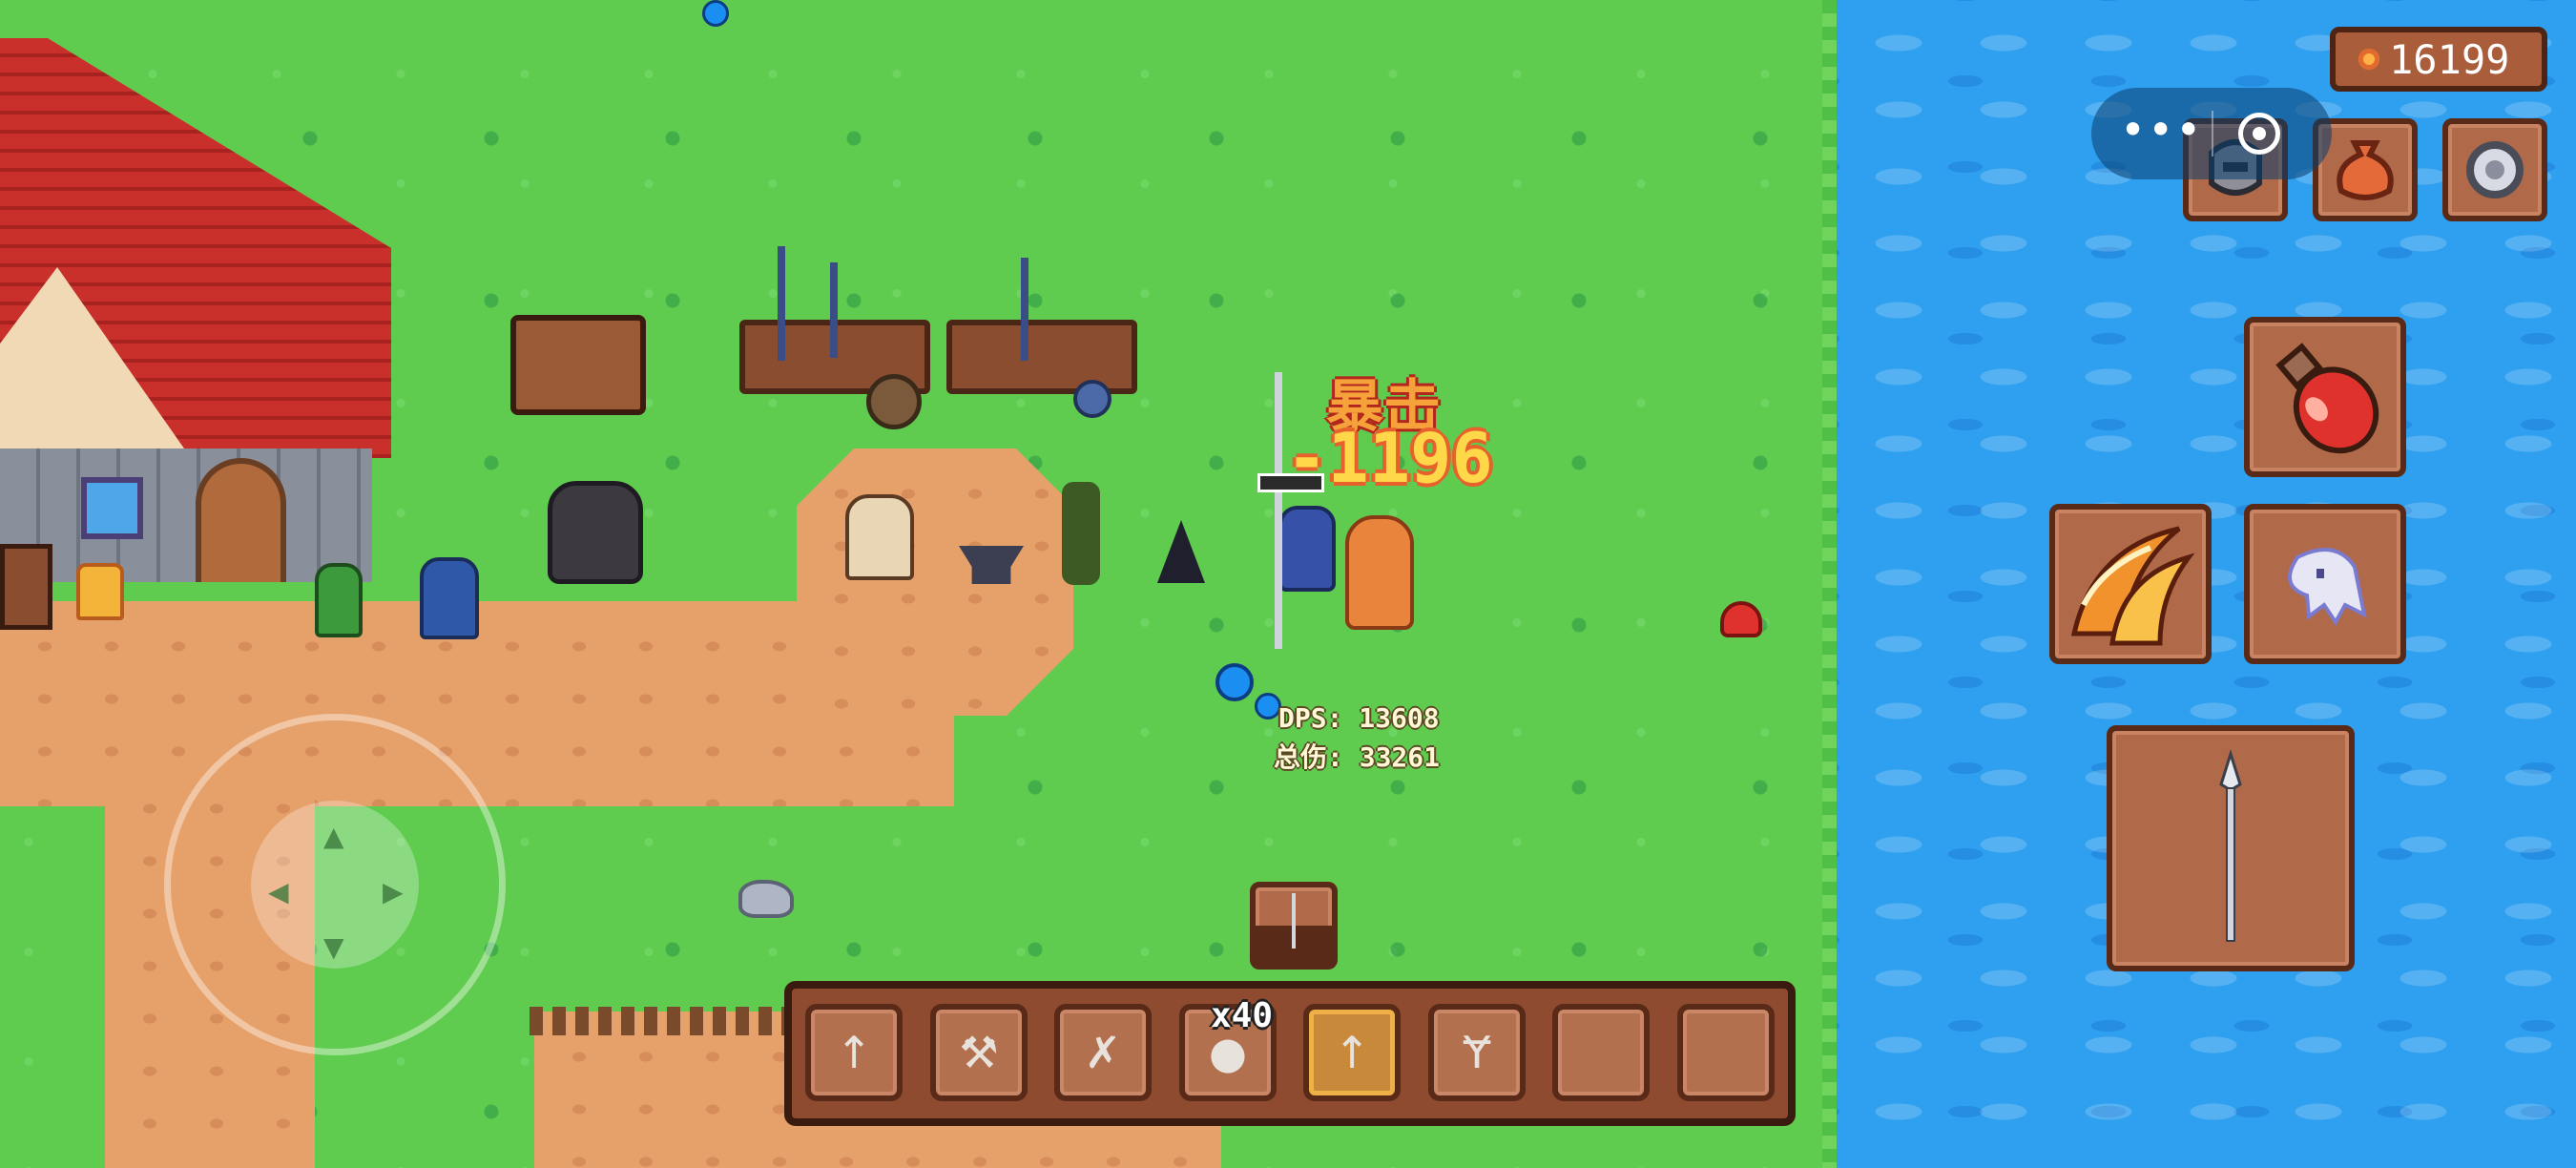  I want to click on dirt-path, so click(935, 582).